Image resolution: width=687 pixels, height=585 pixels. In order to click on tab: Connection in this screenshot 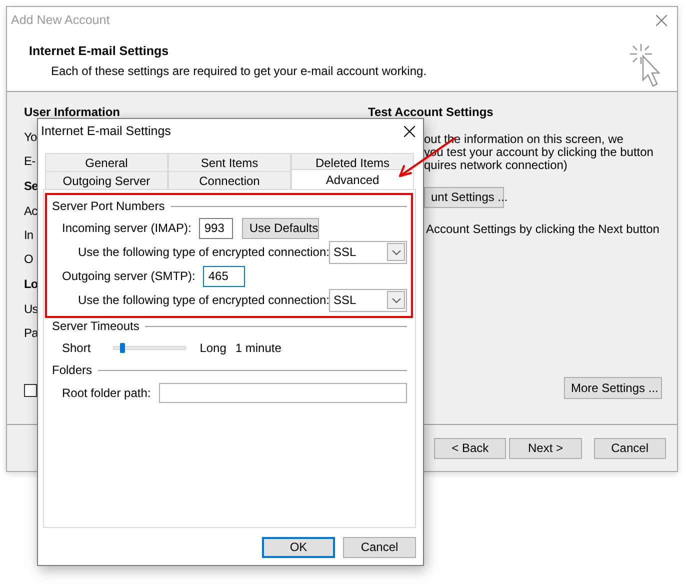, I will do `click(229, 180)`.